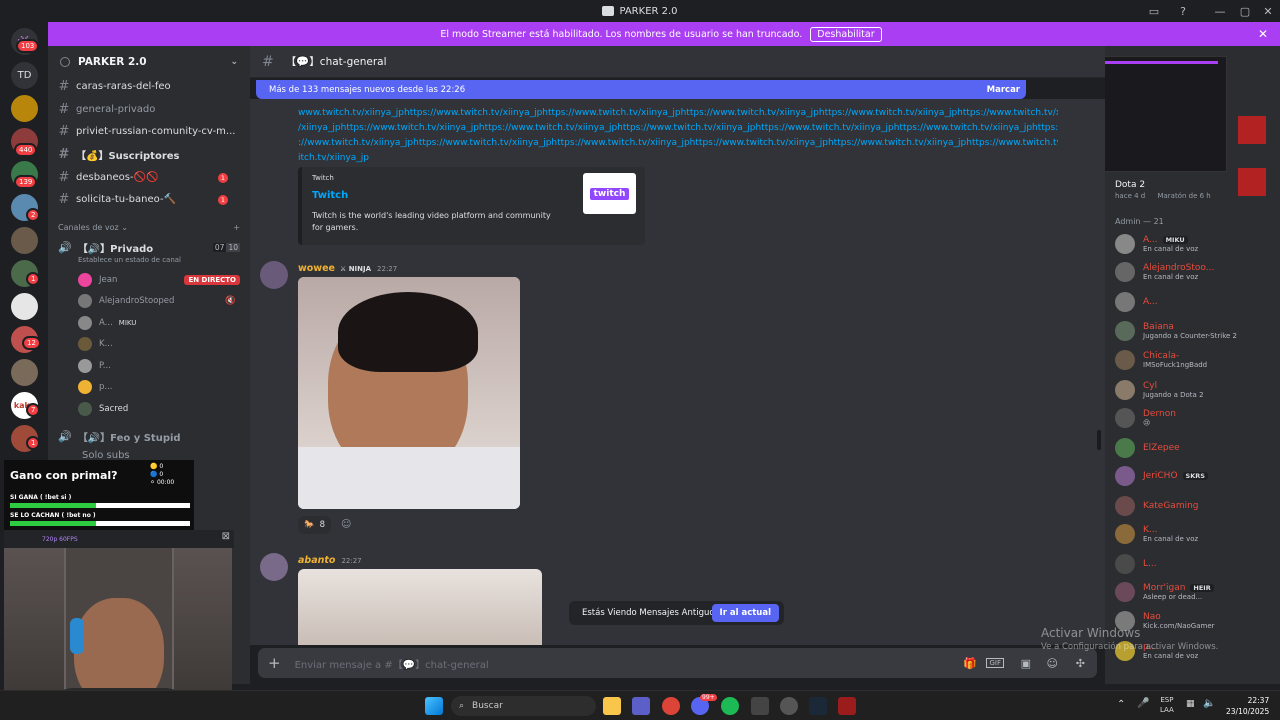 This screenshot has width=1280, height=720. Describe the element at coordinates (1147, 448) in the screenshot. I see `member-row: ElZepee` at that location.